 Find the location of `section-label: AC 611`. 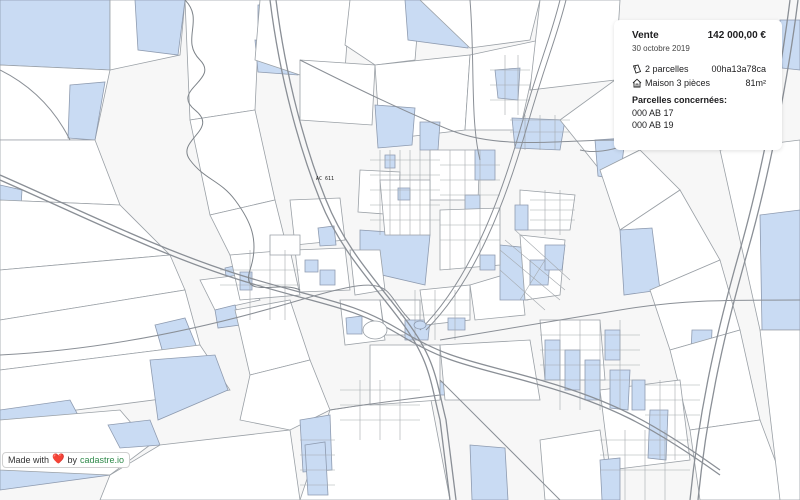

section-label: AC 611 is located at coordinates (325, 179).